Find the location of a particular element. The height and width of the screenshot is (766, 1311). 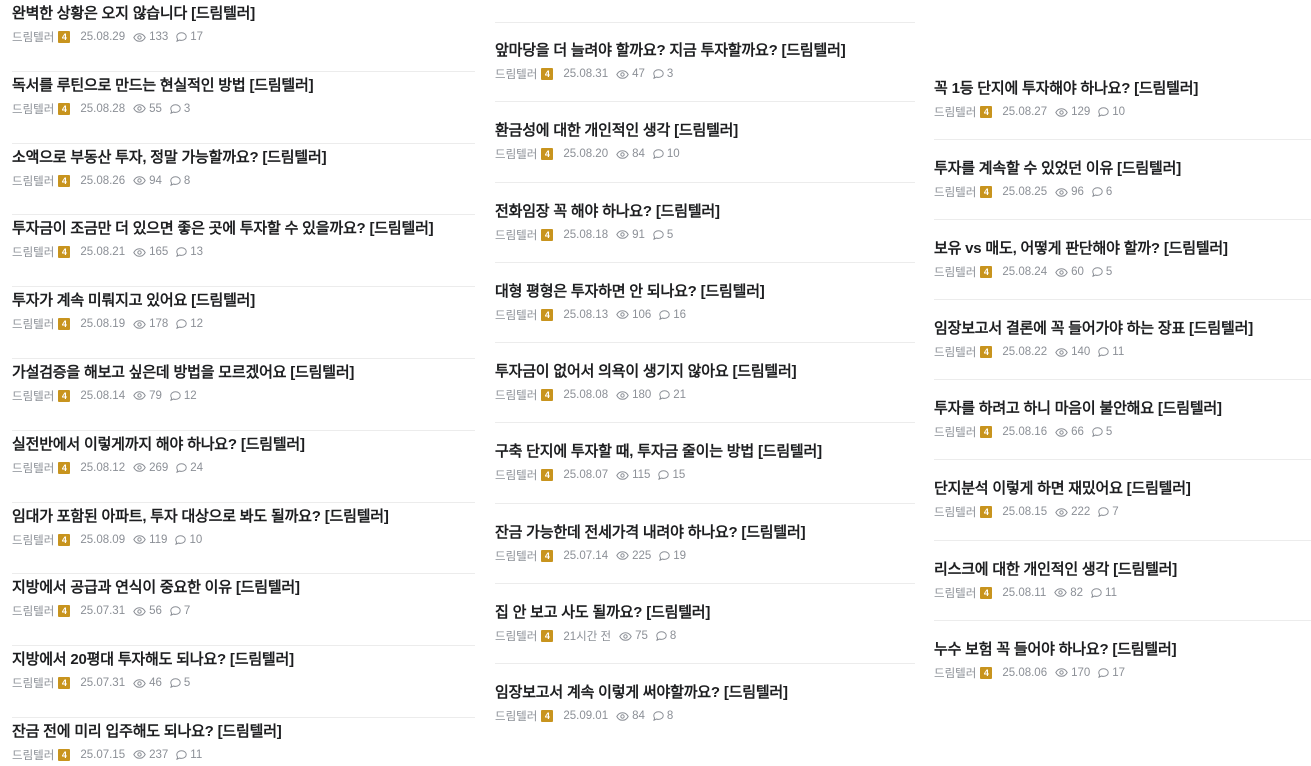

post-title: 독서를 루틴으로 만드는 현실적인 방법 [드림텔러] is located at coordinates (243, 86).